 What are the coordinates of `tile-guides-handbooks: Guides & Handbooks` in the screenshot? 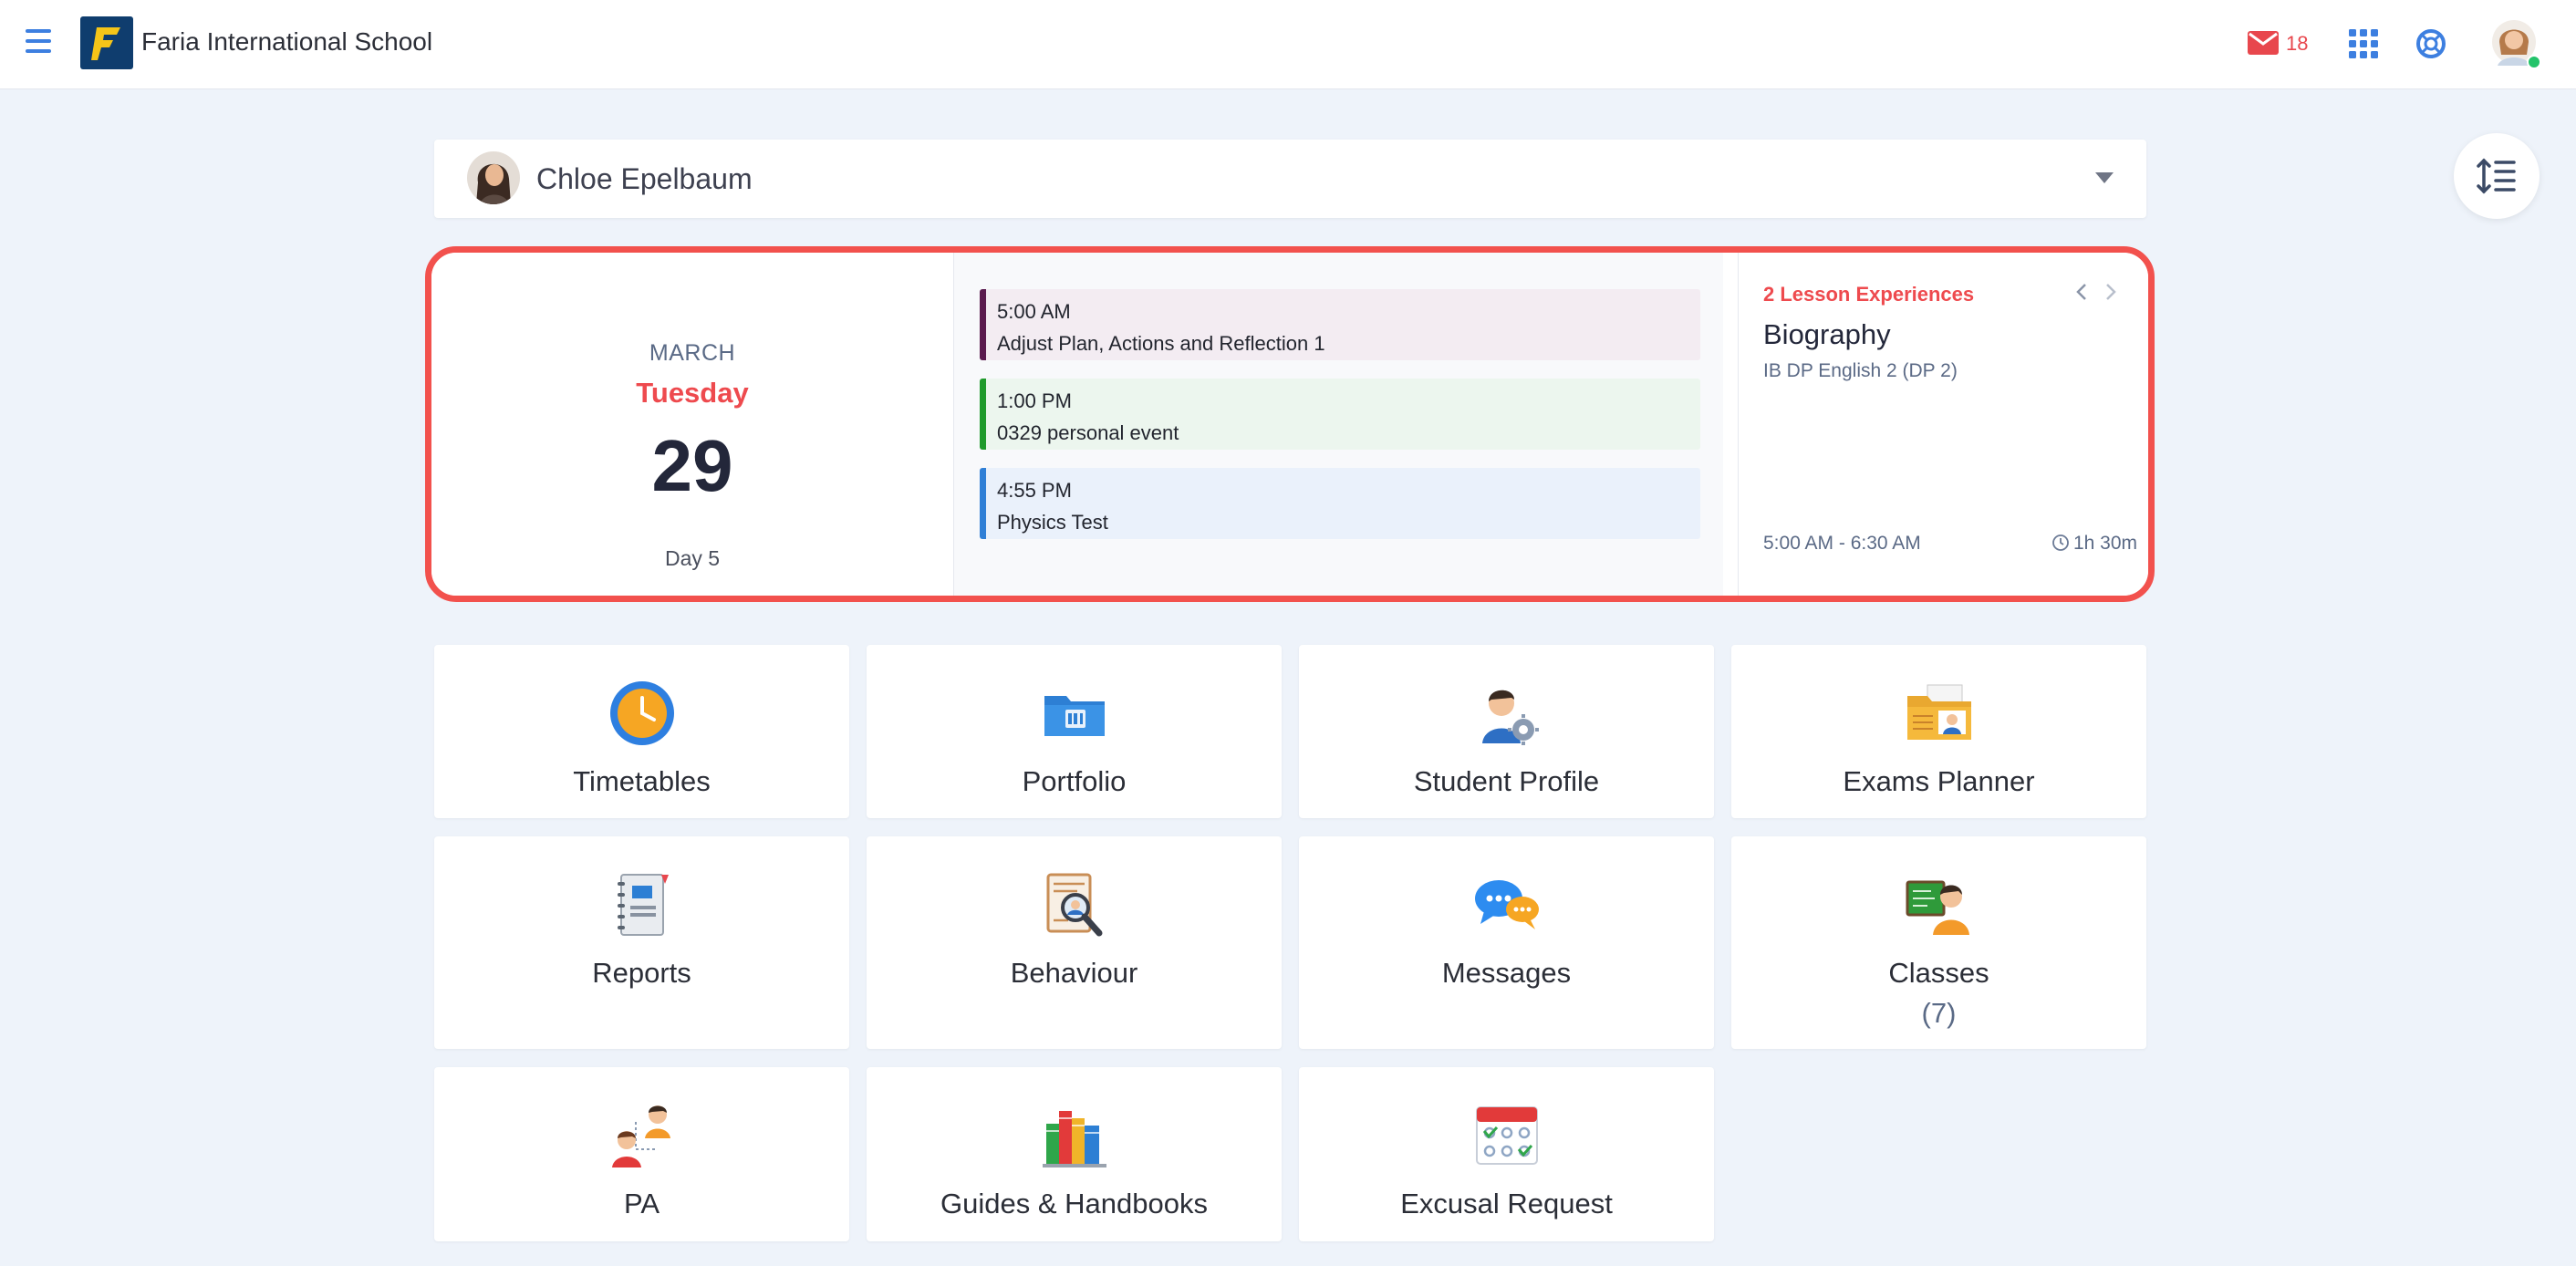 It's located at (1074, 1154).